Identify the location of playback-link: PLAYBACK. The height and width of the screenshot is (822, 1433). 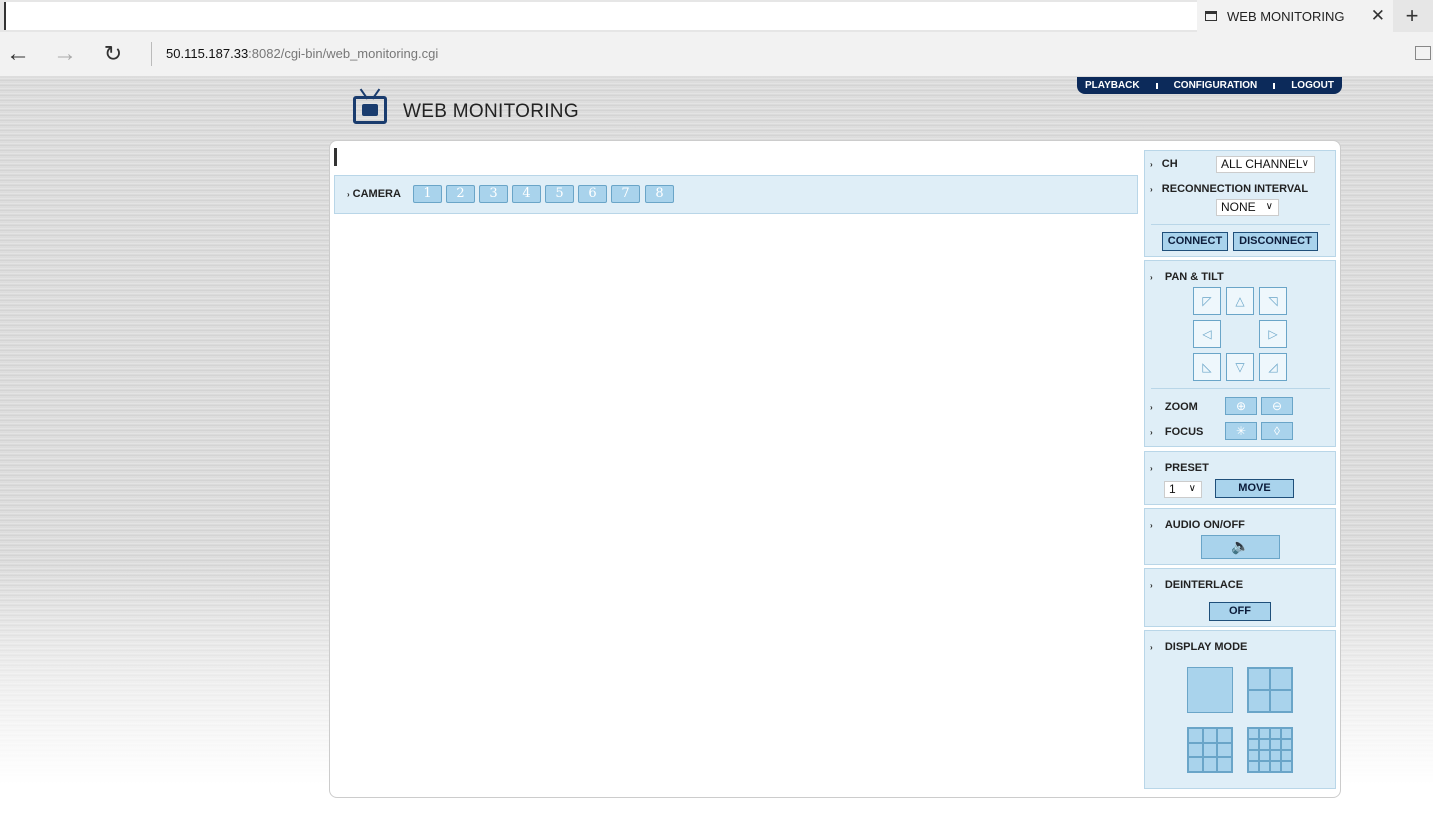
(1112, 85).